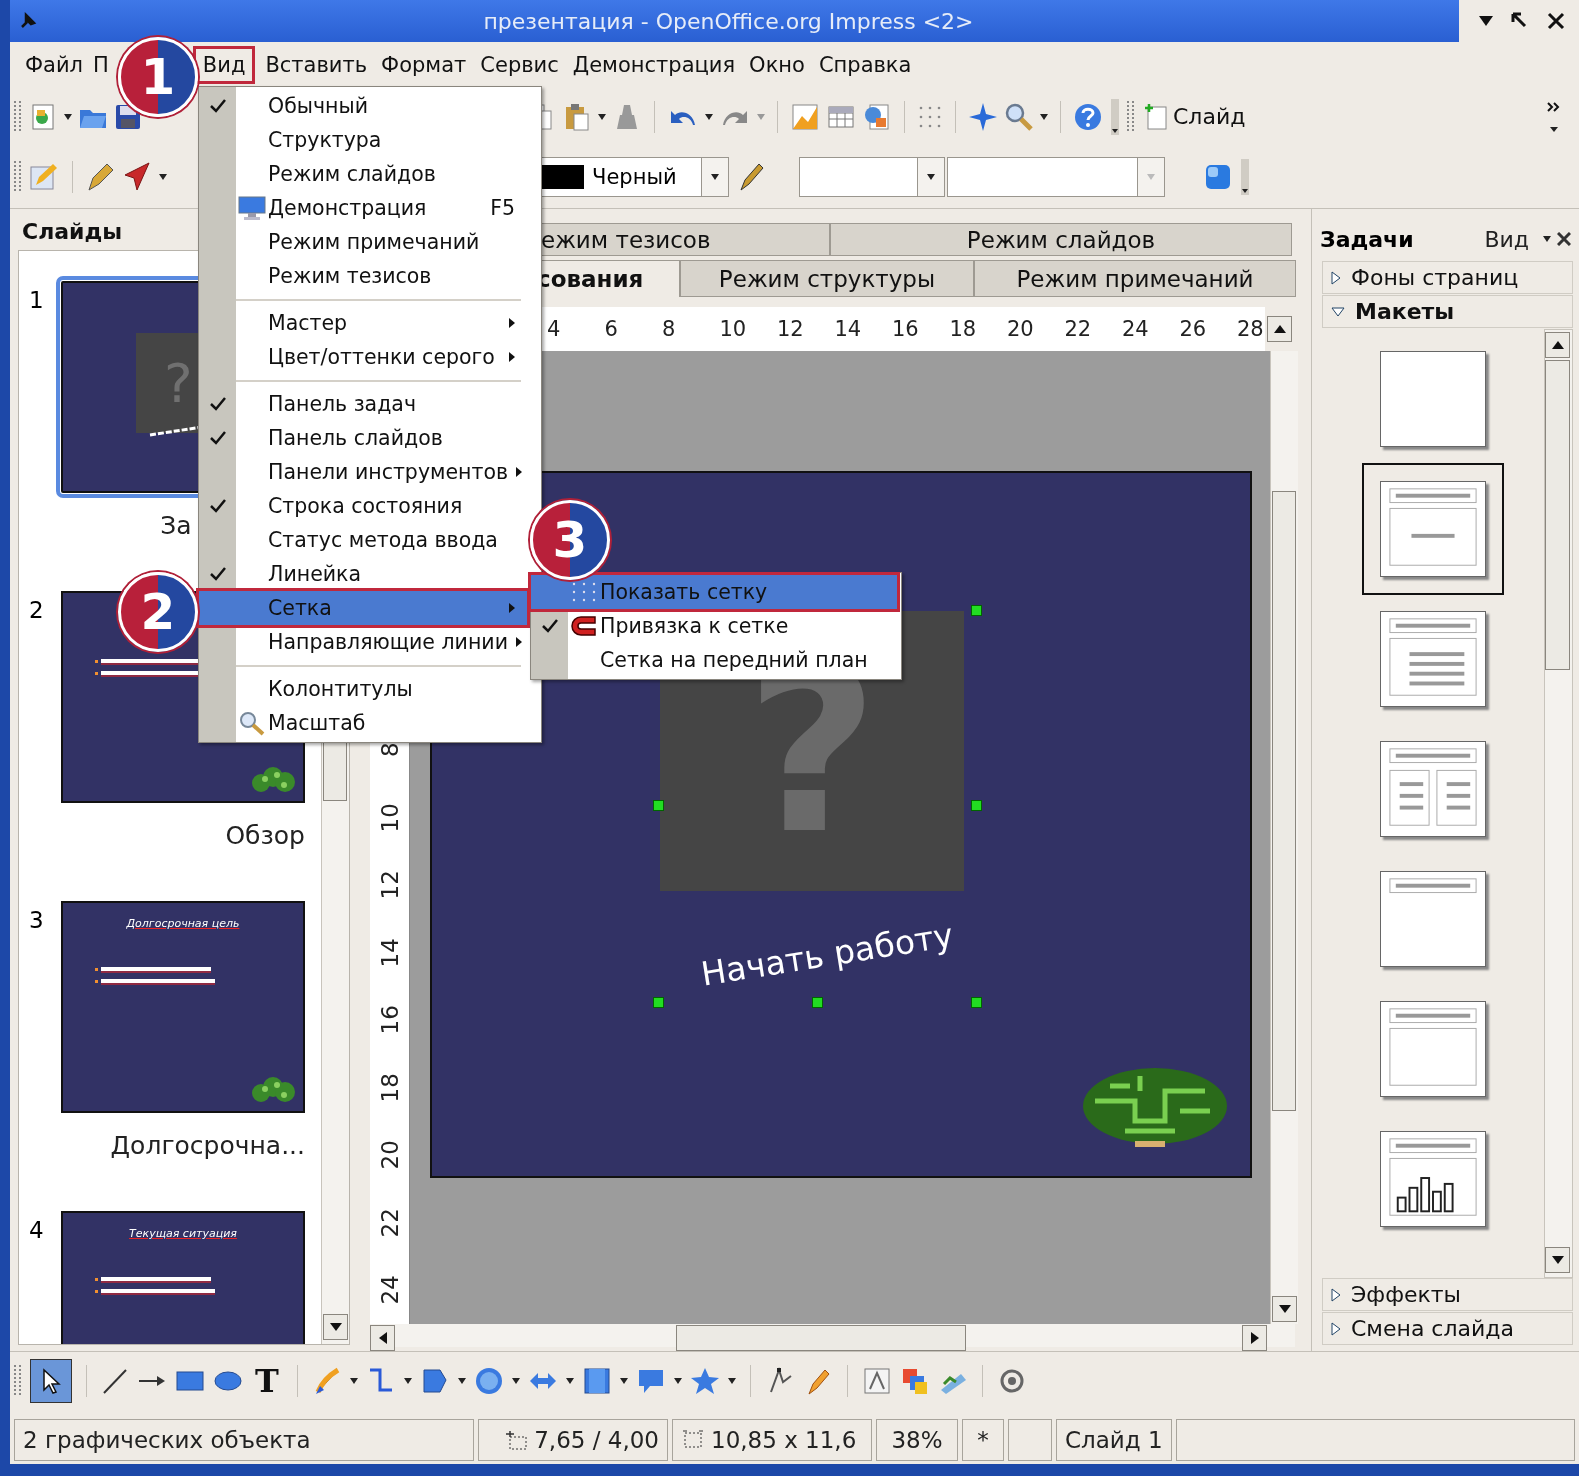  What do you see at coordinates (363, 174) in the screenshot?
I see `menu-item: Режим слайдов` at bounding box center [363, 174].